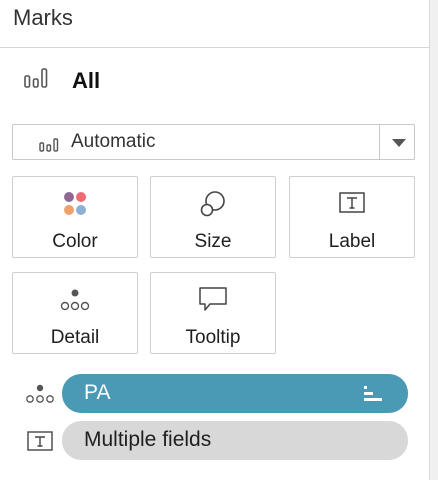 This screenshot has height=480, width=438. Describe the element at coordinates (213, 313) in the screenshot. I see `tooltip-card: Tooltip` at that location.